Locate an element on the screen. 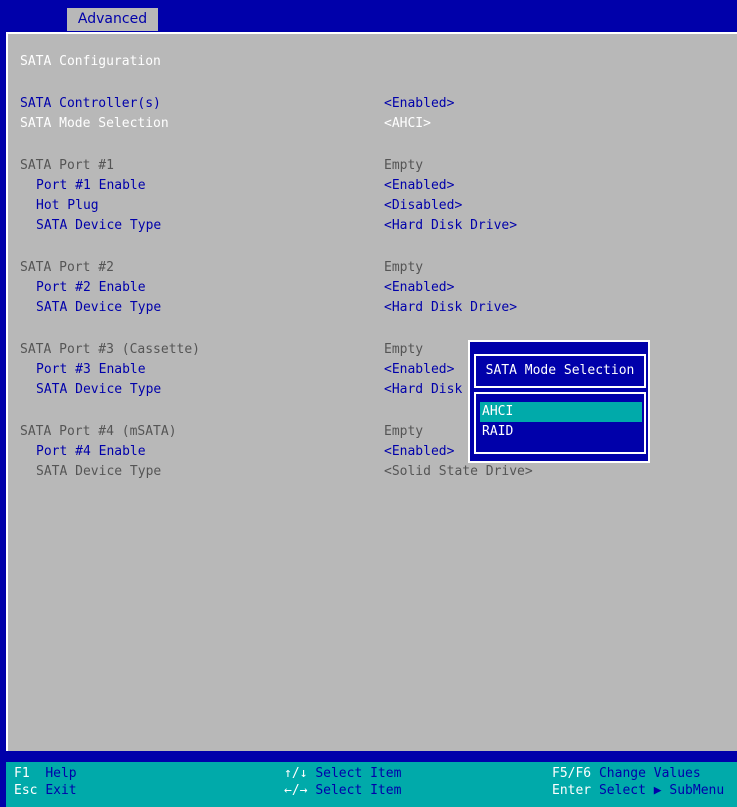 This screenshot has height=807, width=737. tab-advanced: Advanced is located at coordinates (112, 19).